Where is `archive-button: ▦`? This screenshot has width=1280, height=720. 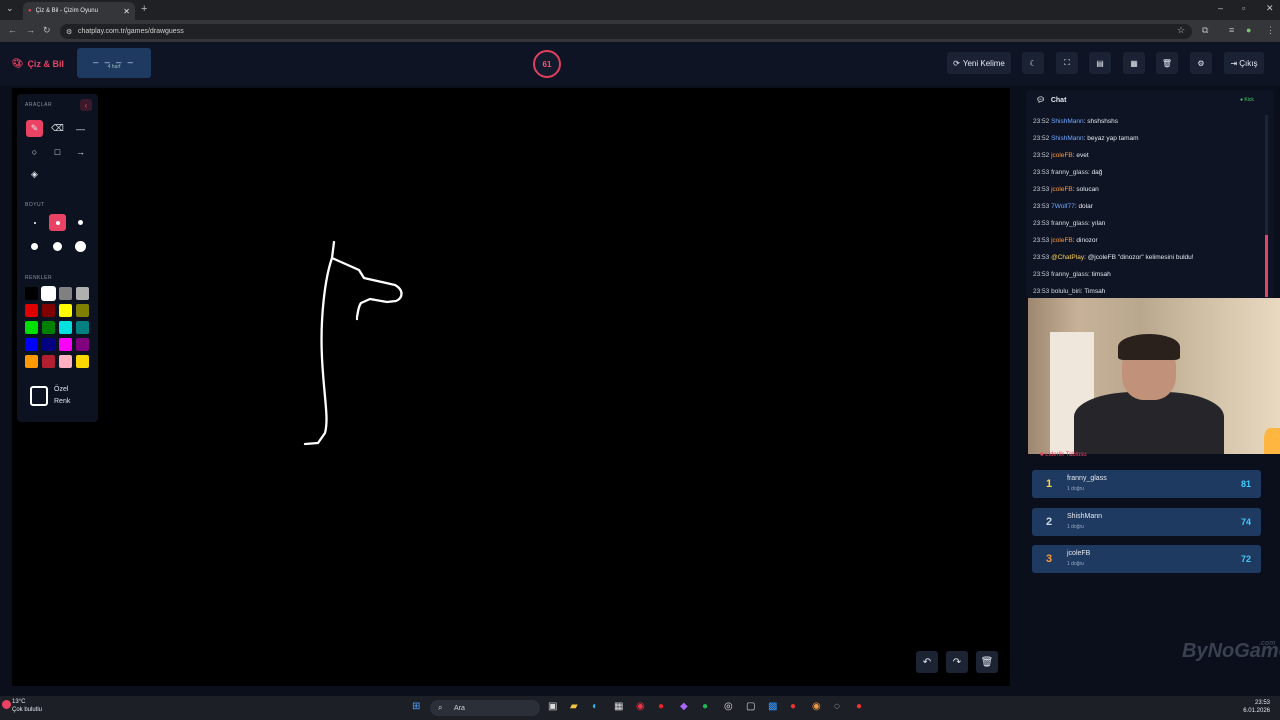 archive-button: ▦ is located at coordinates (1134, 63).